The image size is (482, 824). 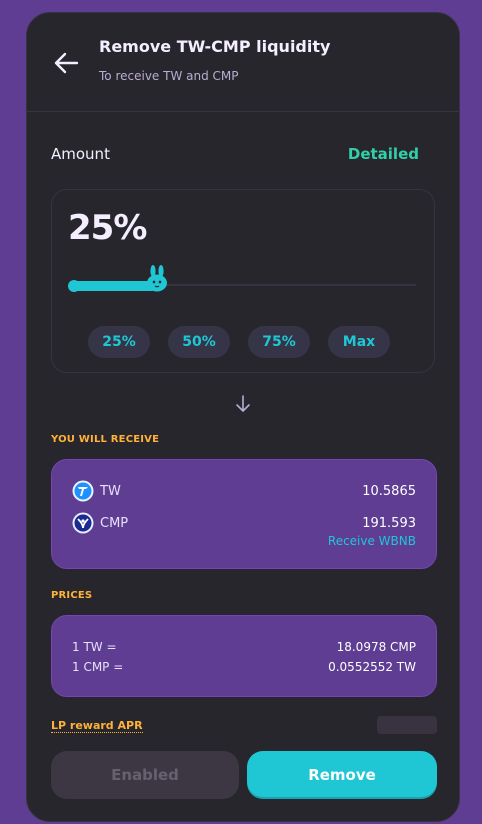 I want to click on receive-row-tw: TW 10.5865, so click(x=244, y=491).